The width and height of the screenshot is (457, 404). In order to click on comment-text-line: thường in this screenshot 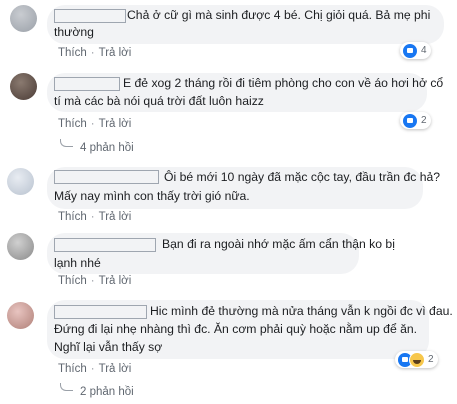, I will do `click(74, 32)`.